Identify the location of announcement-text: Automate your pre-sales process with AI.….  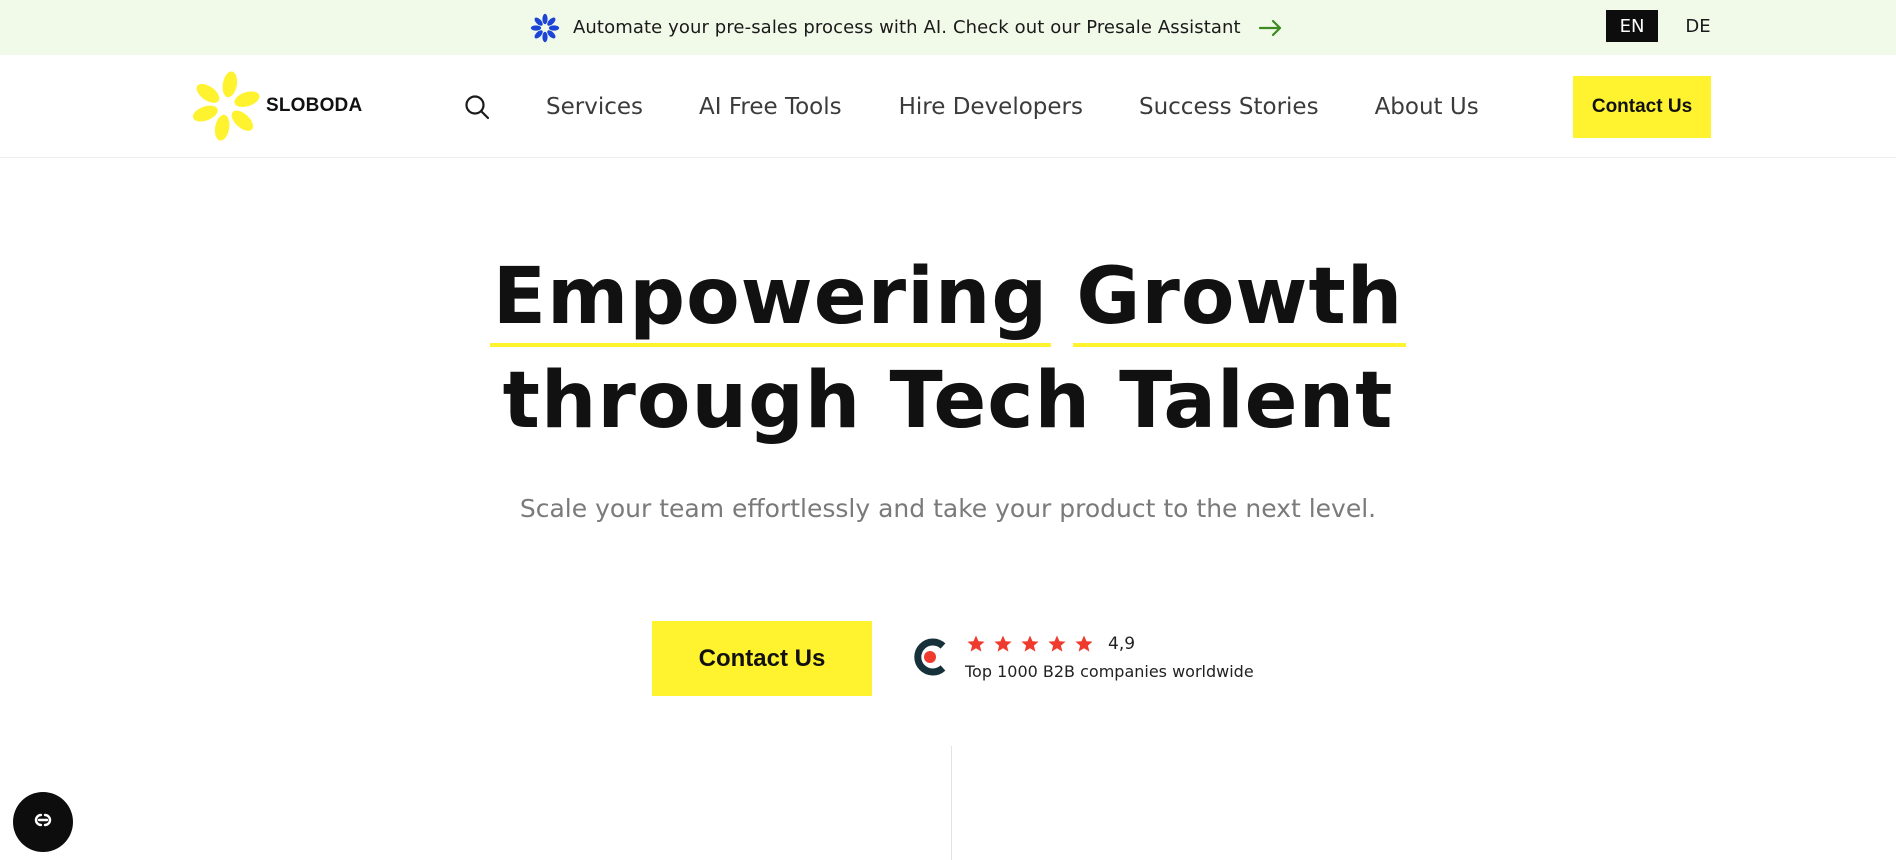
(907, 27).